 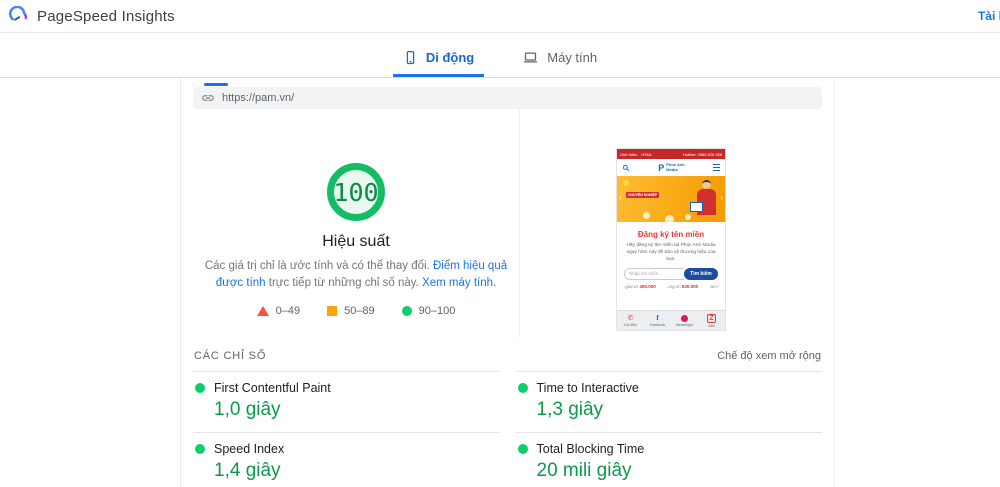 I want to click on link-icon, so click(x=208, y=98).